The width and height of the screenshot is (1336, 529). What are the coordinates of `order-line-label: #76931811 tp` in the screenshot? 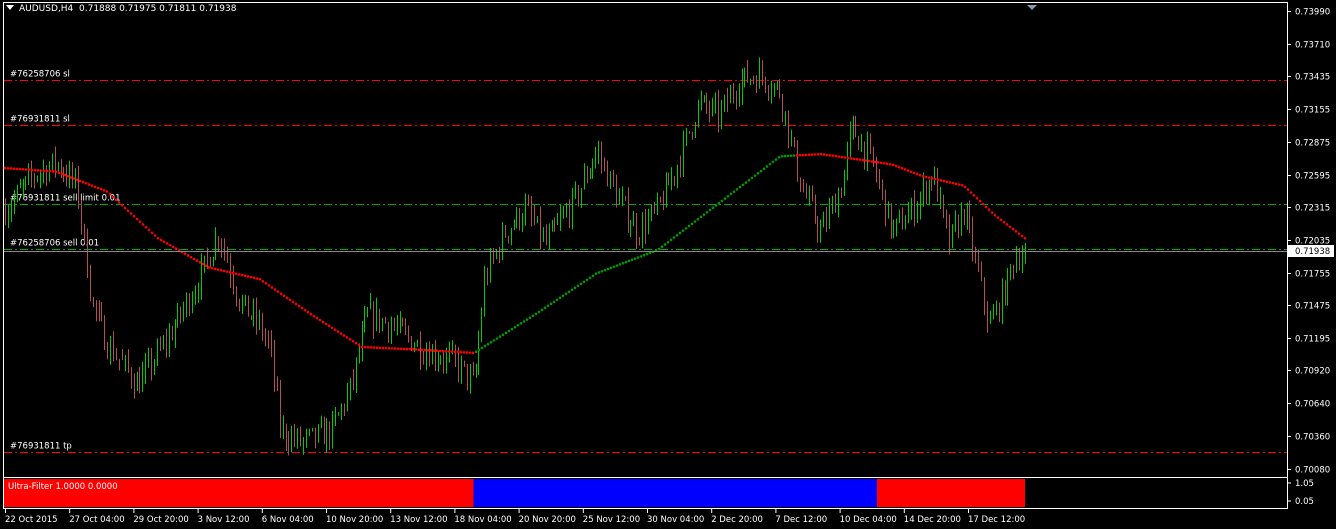 It's located at (41, 447).